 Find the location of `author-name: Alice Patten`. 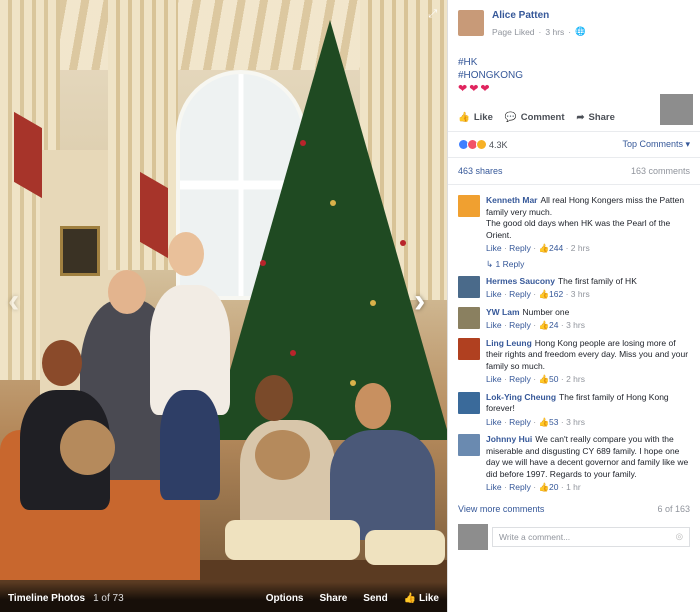

author-name: Alice Patten is located at coordinates (539, 15).